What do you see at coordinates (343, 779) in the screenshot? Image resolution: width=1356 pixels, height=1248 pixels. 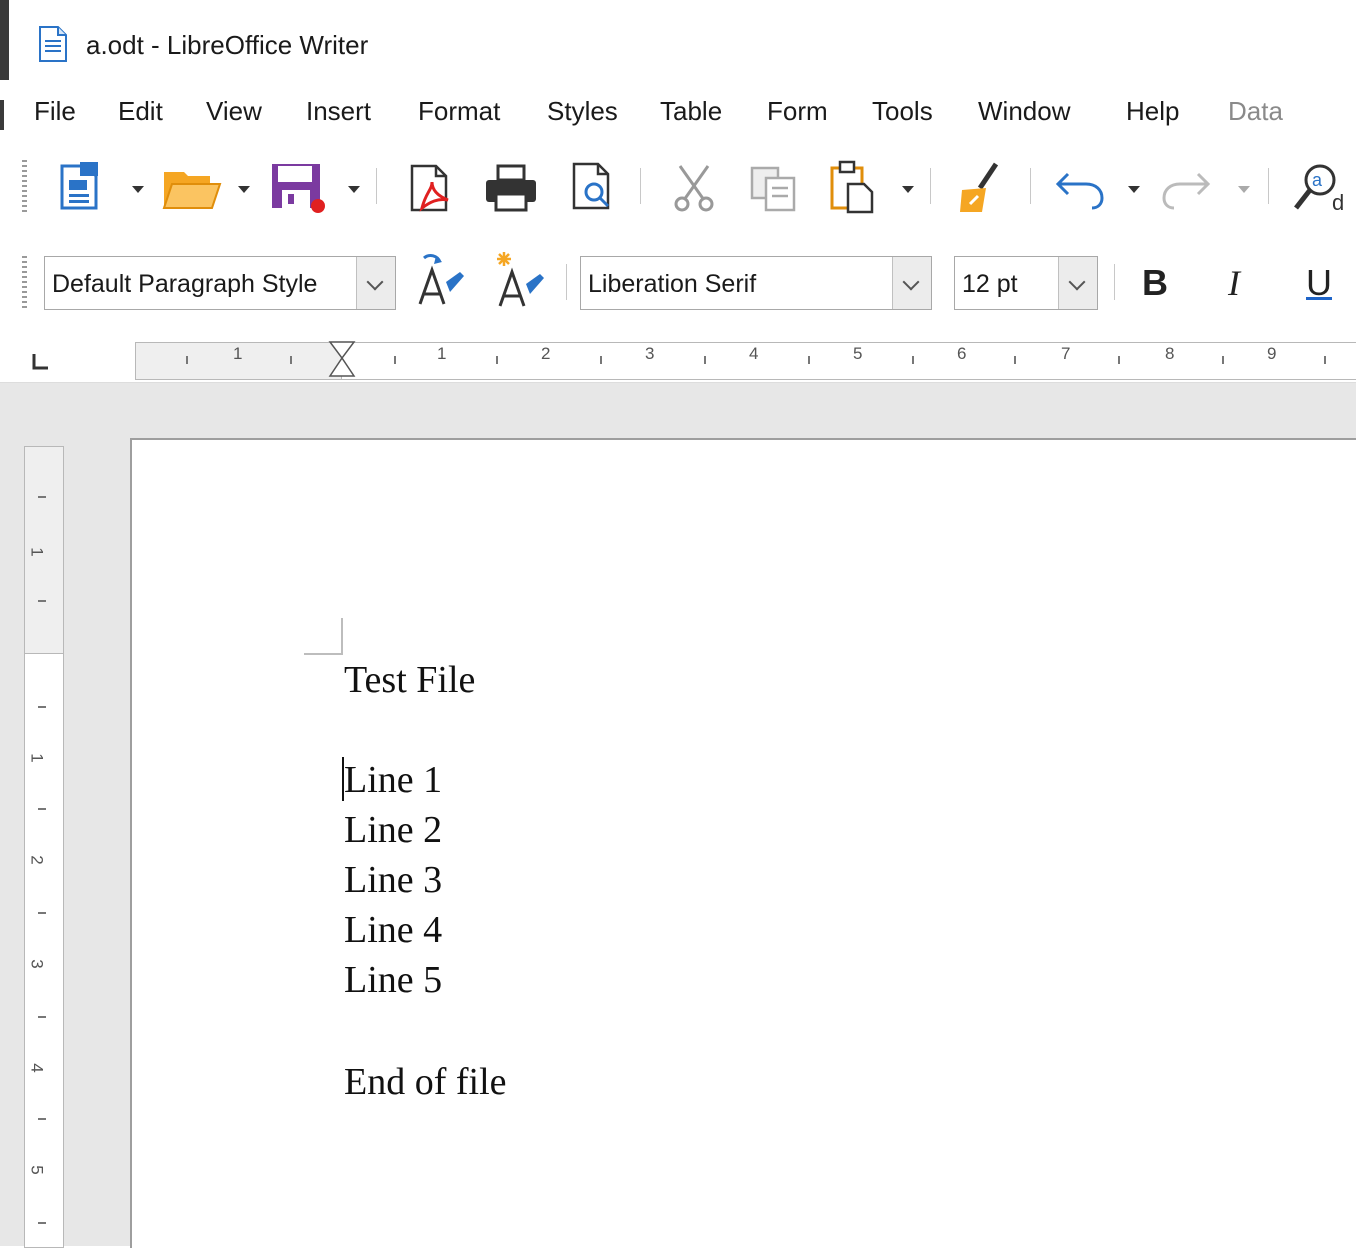 I see `text-cursor` at bounding box center [343, 779].